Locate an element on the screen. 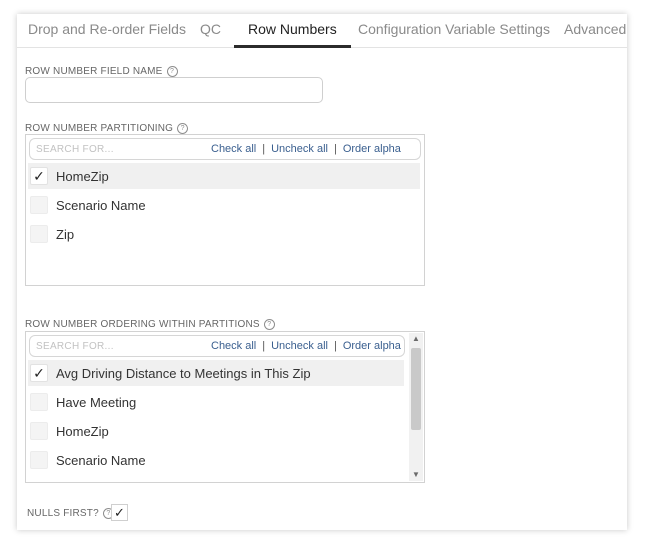 The image size is (645, 547). row-number-ordering-label-text: ROW NUMBER ORDERING WITHIN PARTITIONS is located at coordinates (142, 324).